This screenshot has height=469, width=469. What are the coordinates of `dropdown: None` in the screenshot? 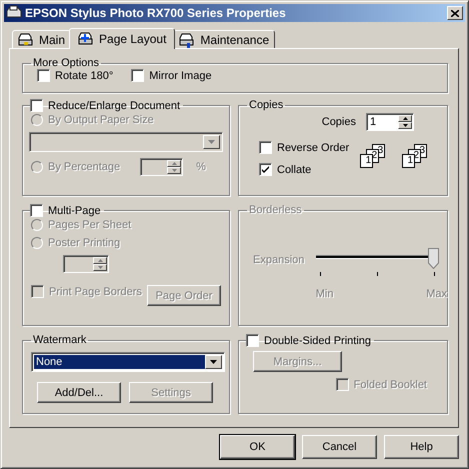 It's located at (128, 362).